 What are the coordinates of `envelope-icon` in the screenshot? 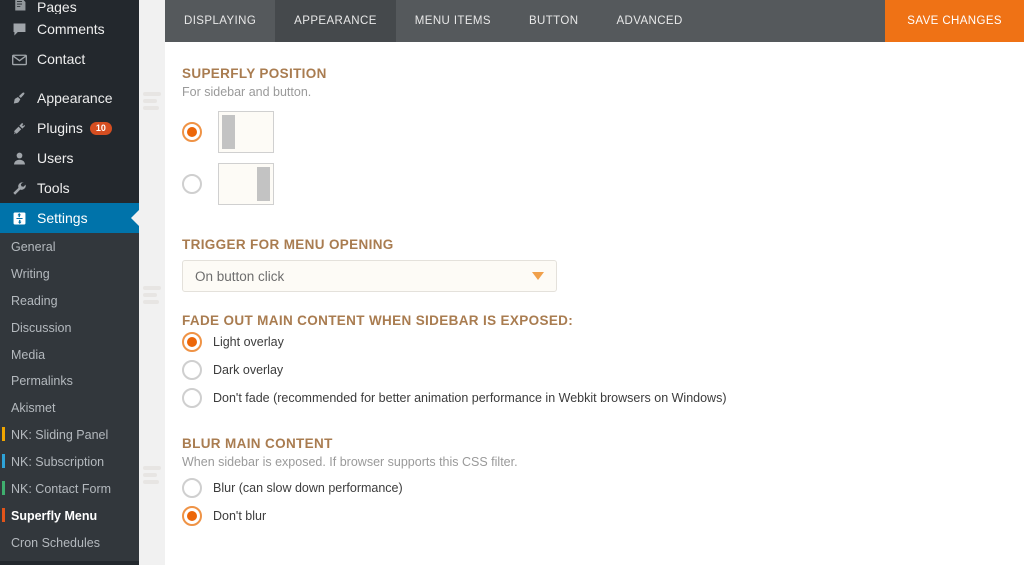 It's located at (19, 59).